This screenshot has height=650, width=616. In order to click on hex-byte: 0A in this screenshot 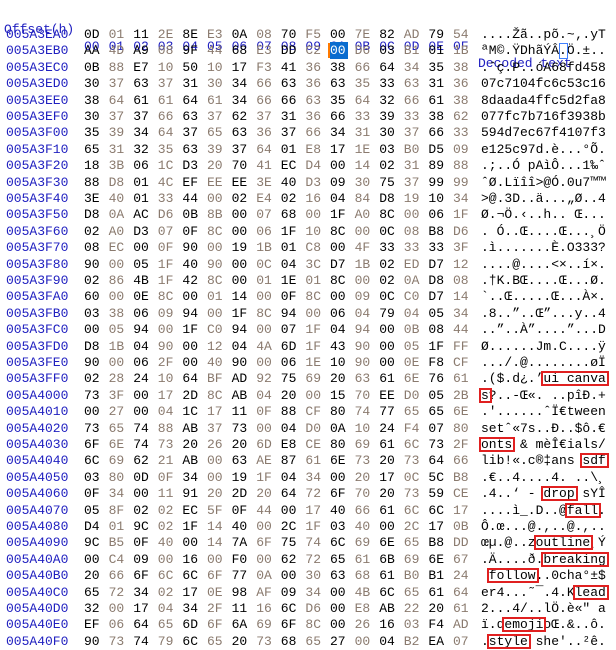, I will do `click(118, 214)`.